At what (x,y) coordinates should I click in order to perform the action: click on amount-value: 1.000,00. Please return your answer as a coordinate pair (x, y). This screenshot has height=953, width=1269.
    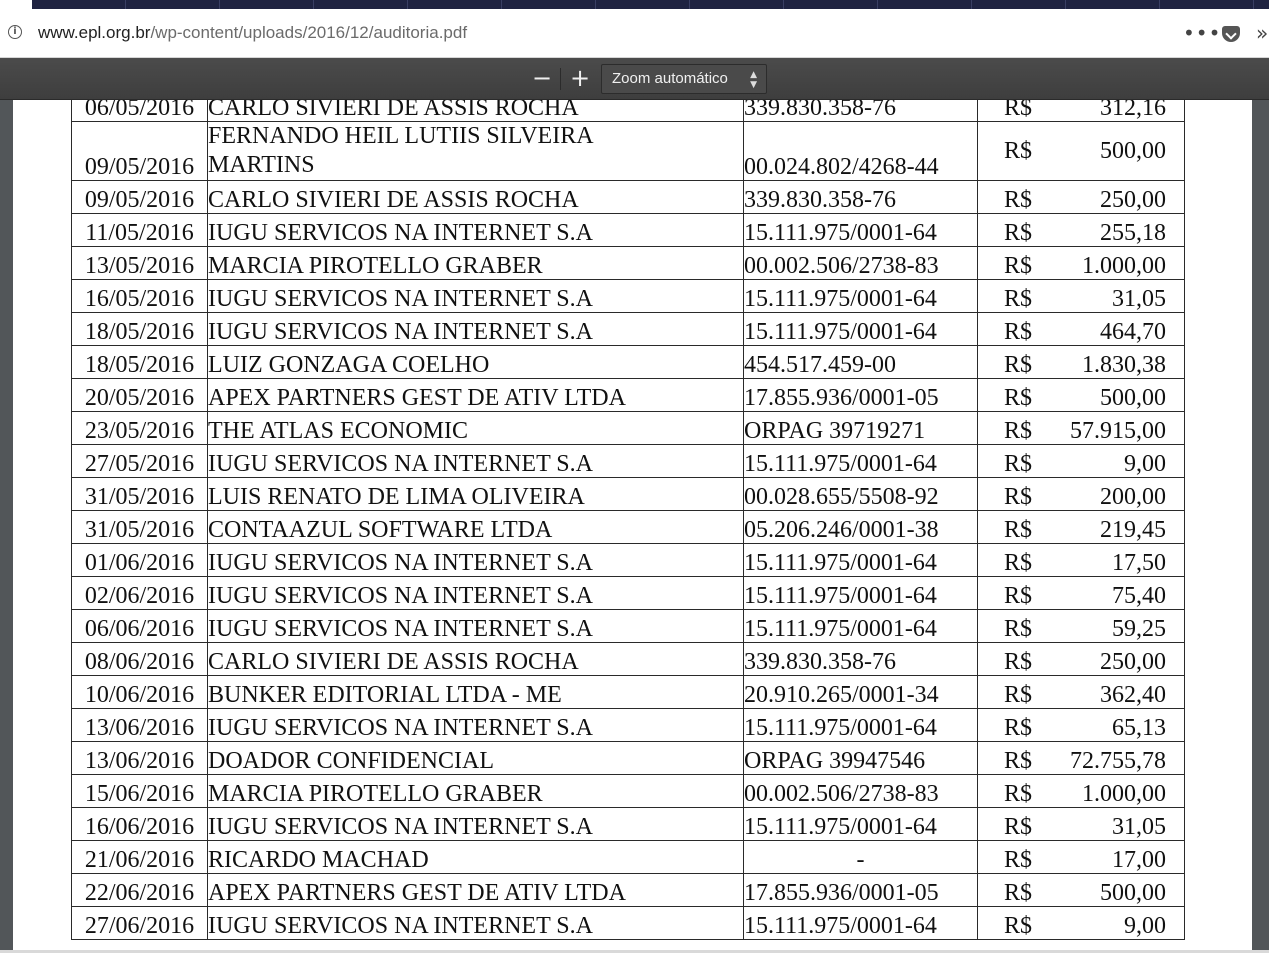
    Looking at the image, I should click on (1124, 794).